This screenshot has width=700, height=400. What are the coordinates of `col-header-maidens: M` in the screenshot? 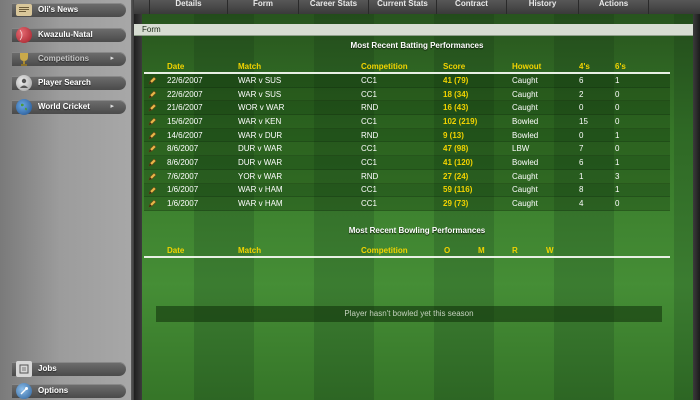 It's located at (481, 250).